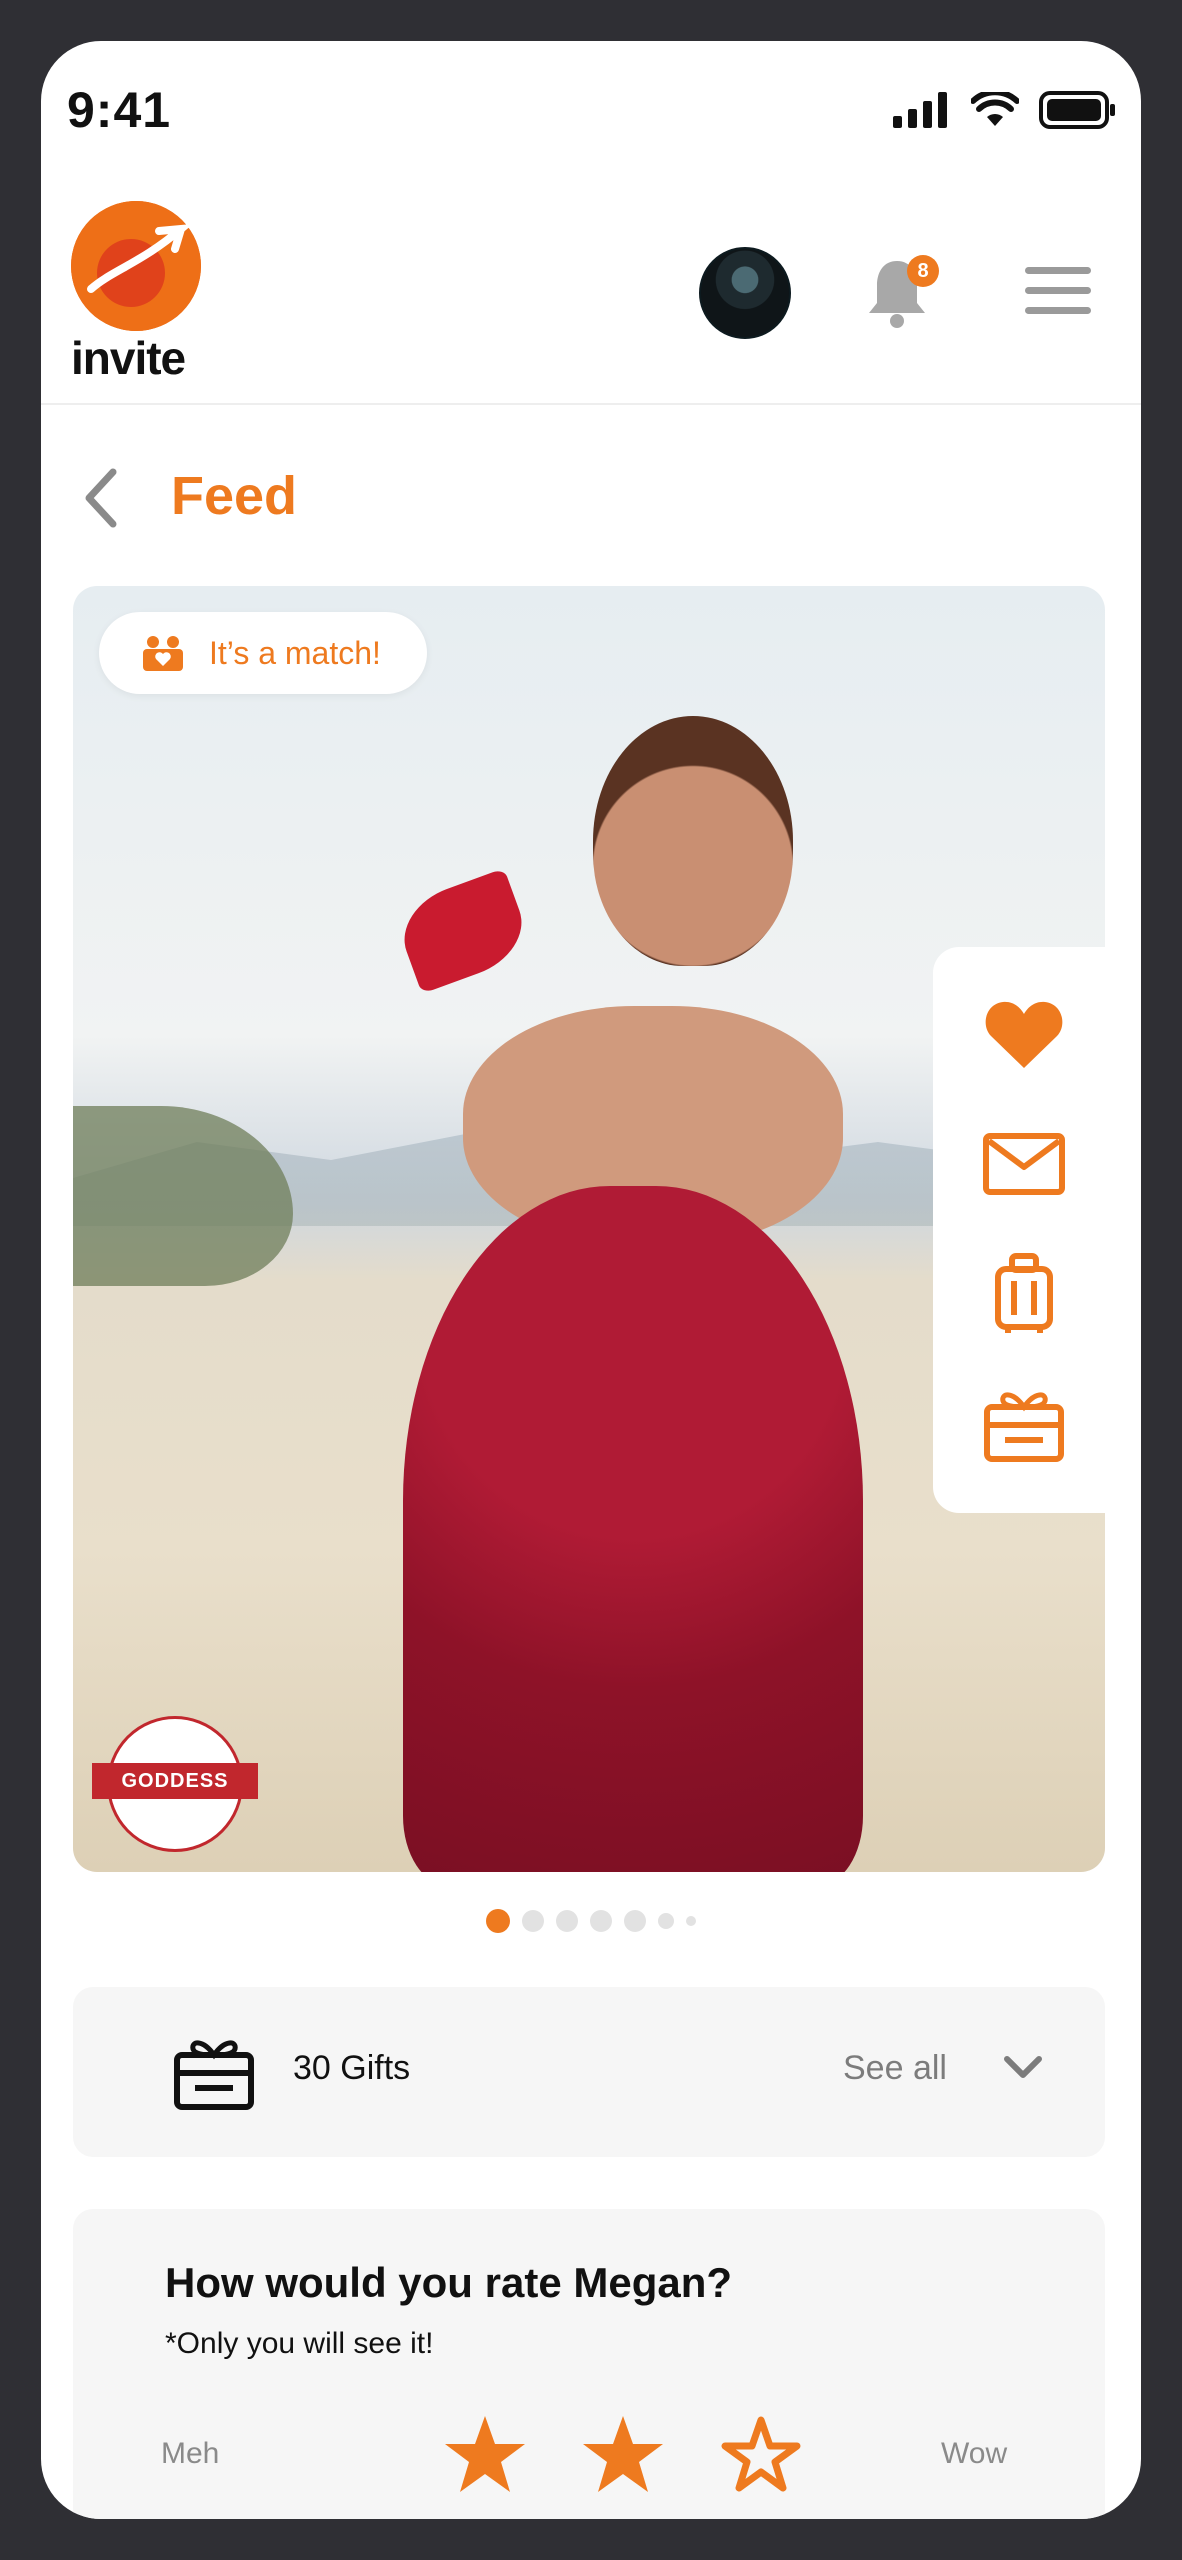  Describe the element at coordinates (190, 2453) in the screenshot. I see `rating-low-label: Meh` at that location.